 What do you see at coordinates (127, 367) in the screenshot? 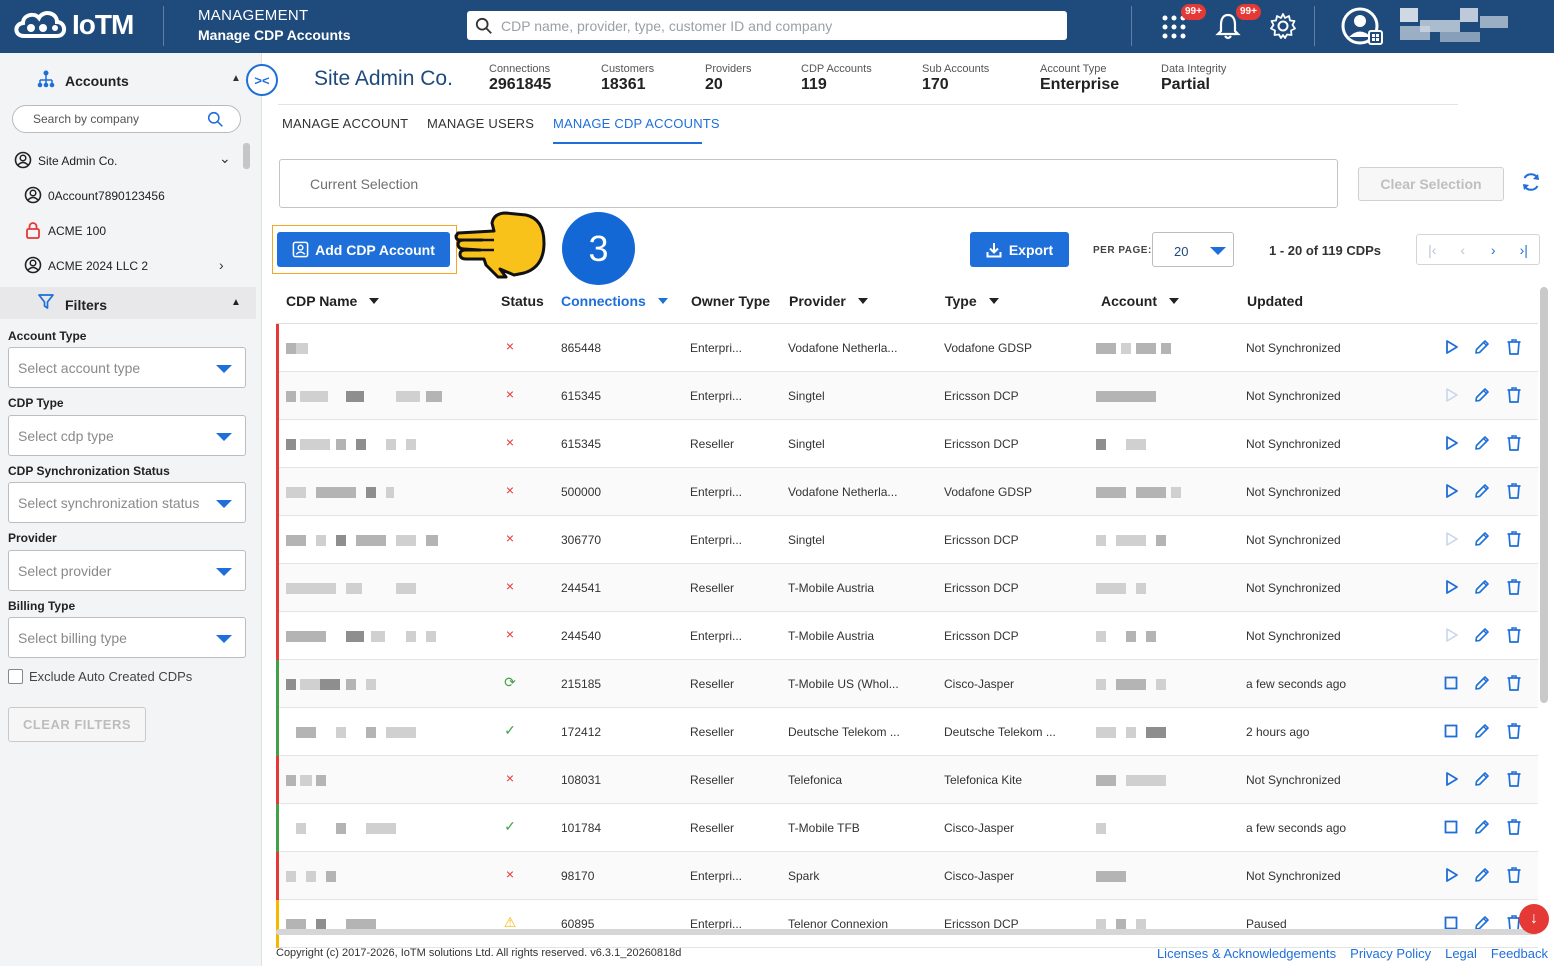
I see `account-type-select: Select account type` at bounding box center [127, 367].